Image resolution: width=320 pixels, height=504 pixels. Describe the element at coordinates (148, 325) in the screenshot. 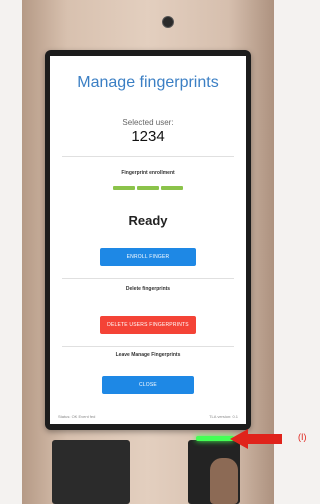

I see `delete-fingerprints-button: DELETE USERS FINGERPRINTS` at that location.